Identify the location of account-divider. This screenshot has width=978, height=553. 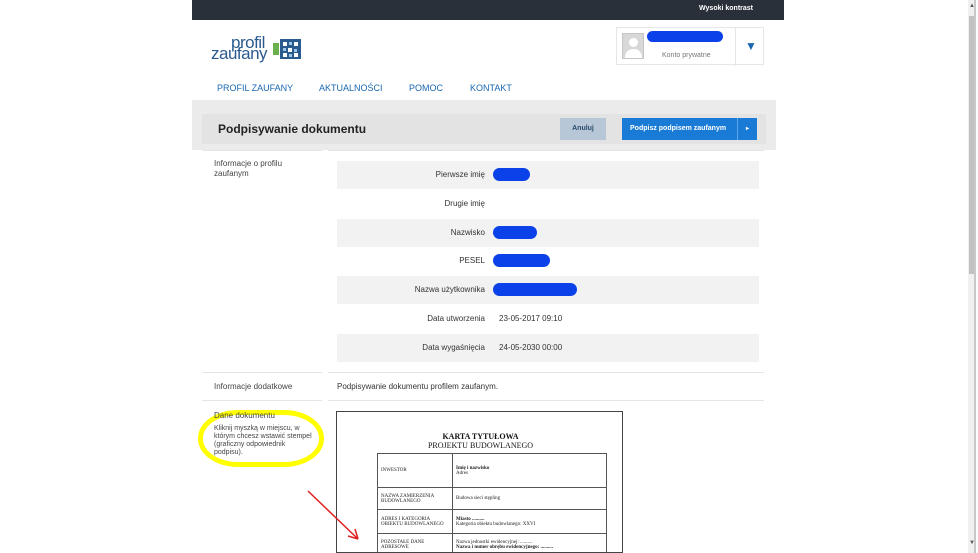
(735, 47).